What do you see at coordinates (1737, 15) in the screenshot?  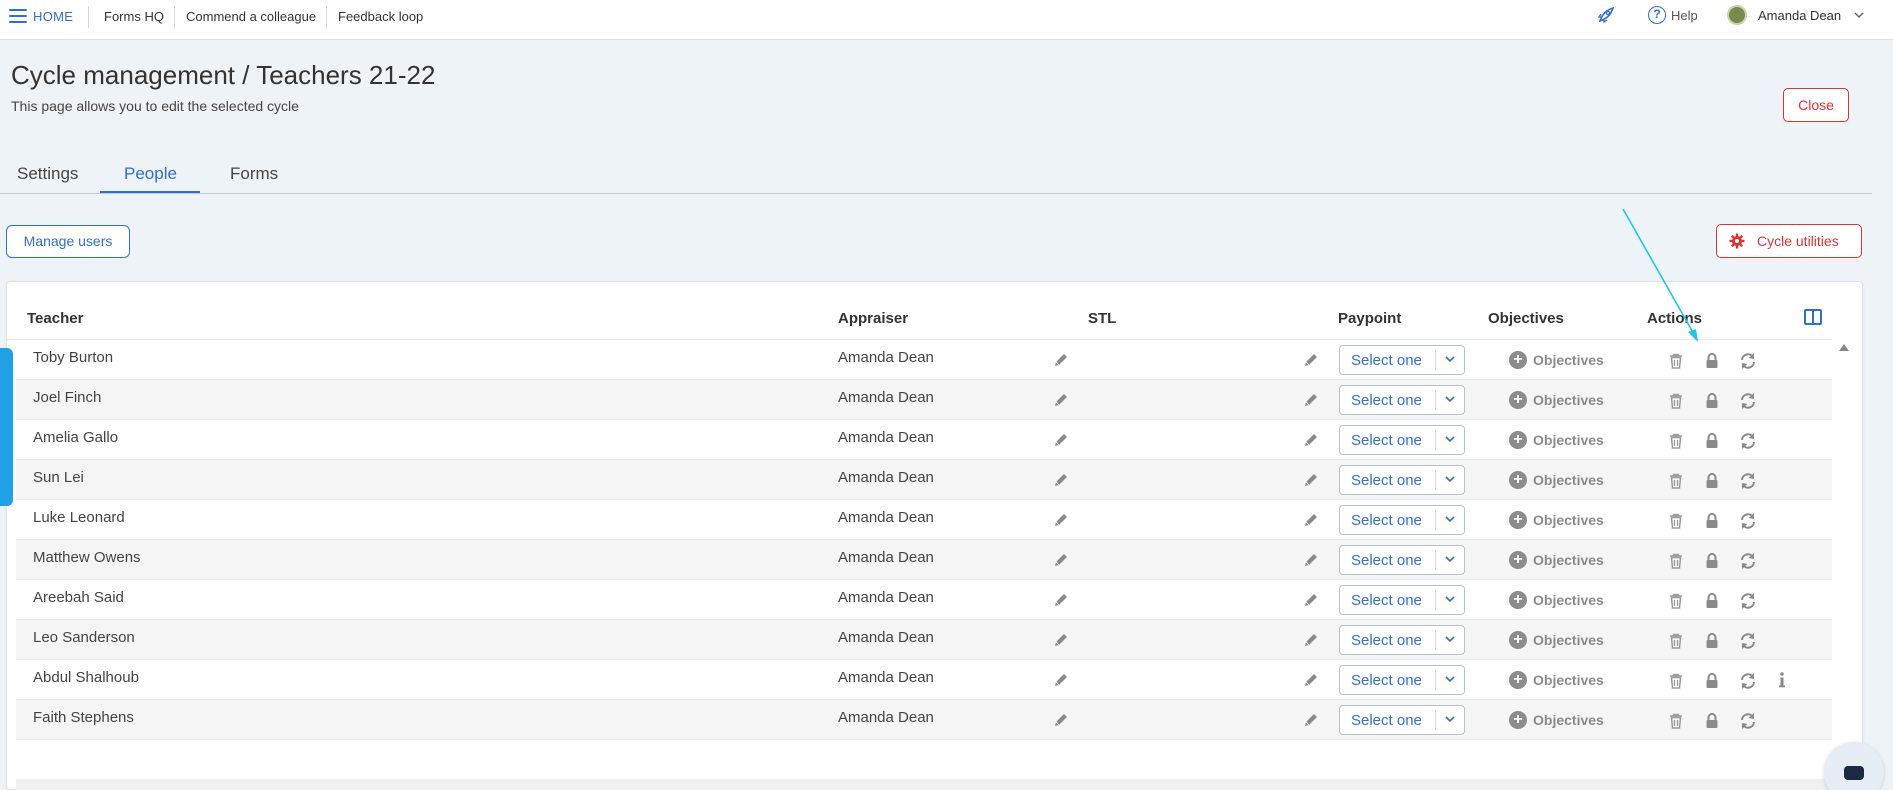 I see `avatar` at bounding box center [1737, 15].